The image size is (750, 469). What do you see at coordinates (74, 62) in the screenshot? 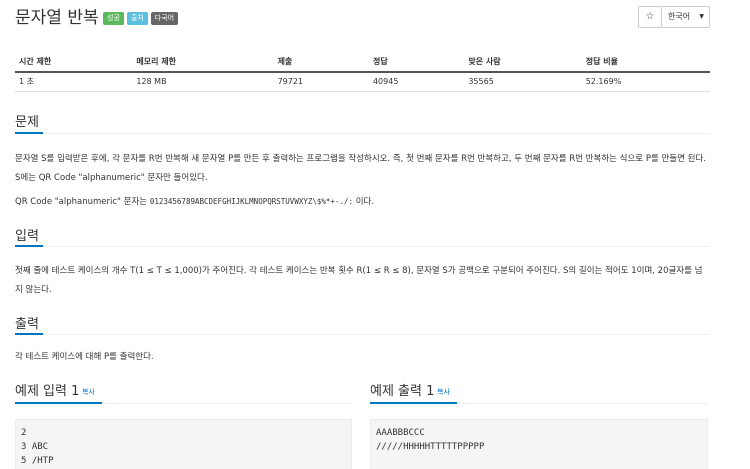
I see `header-time-limit: 시간 제한` at bounding box center [74, 62].